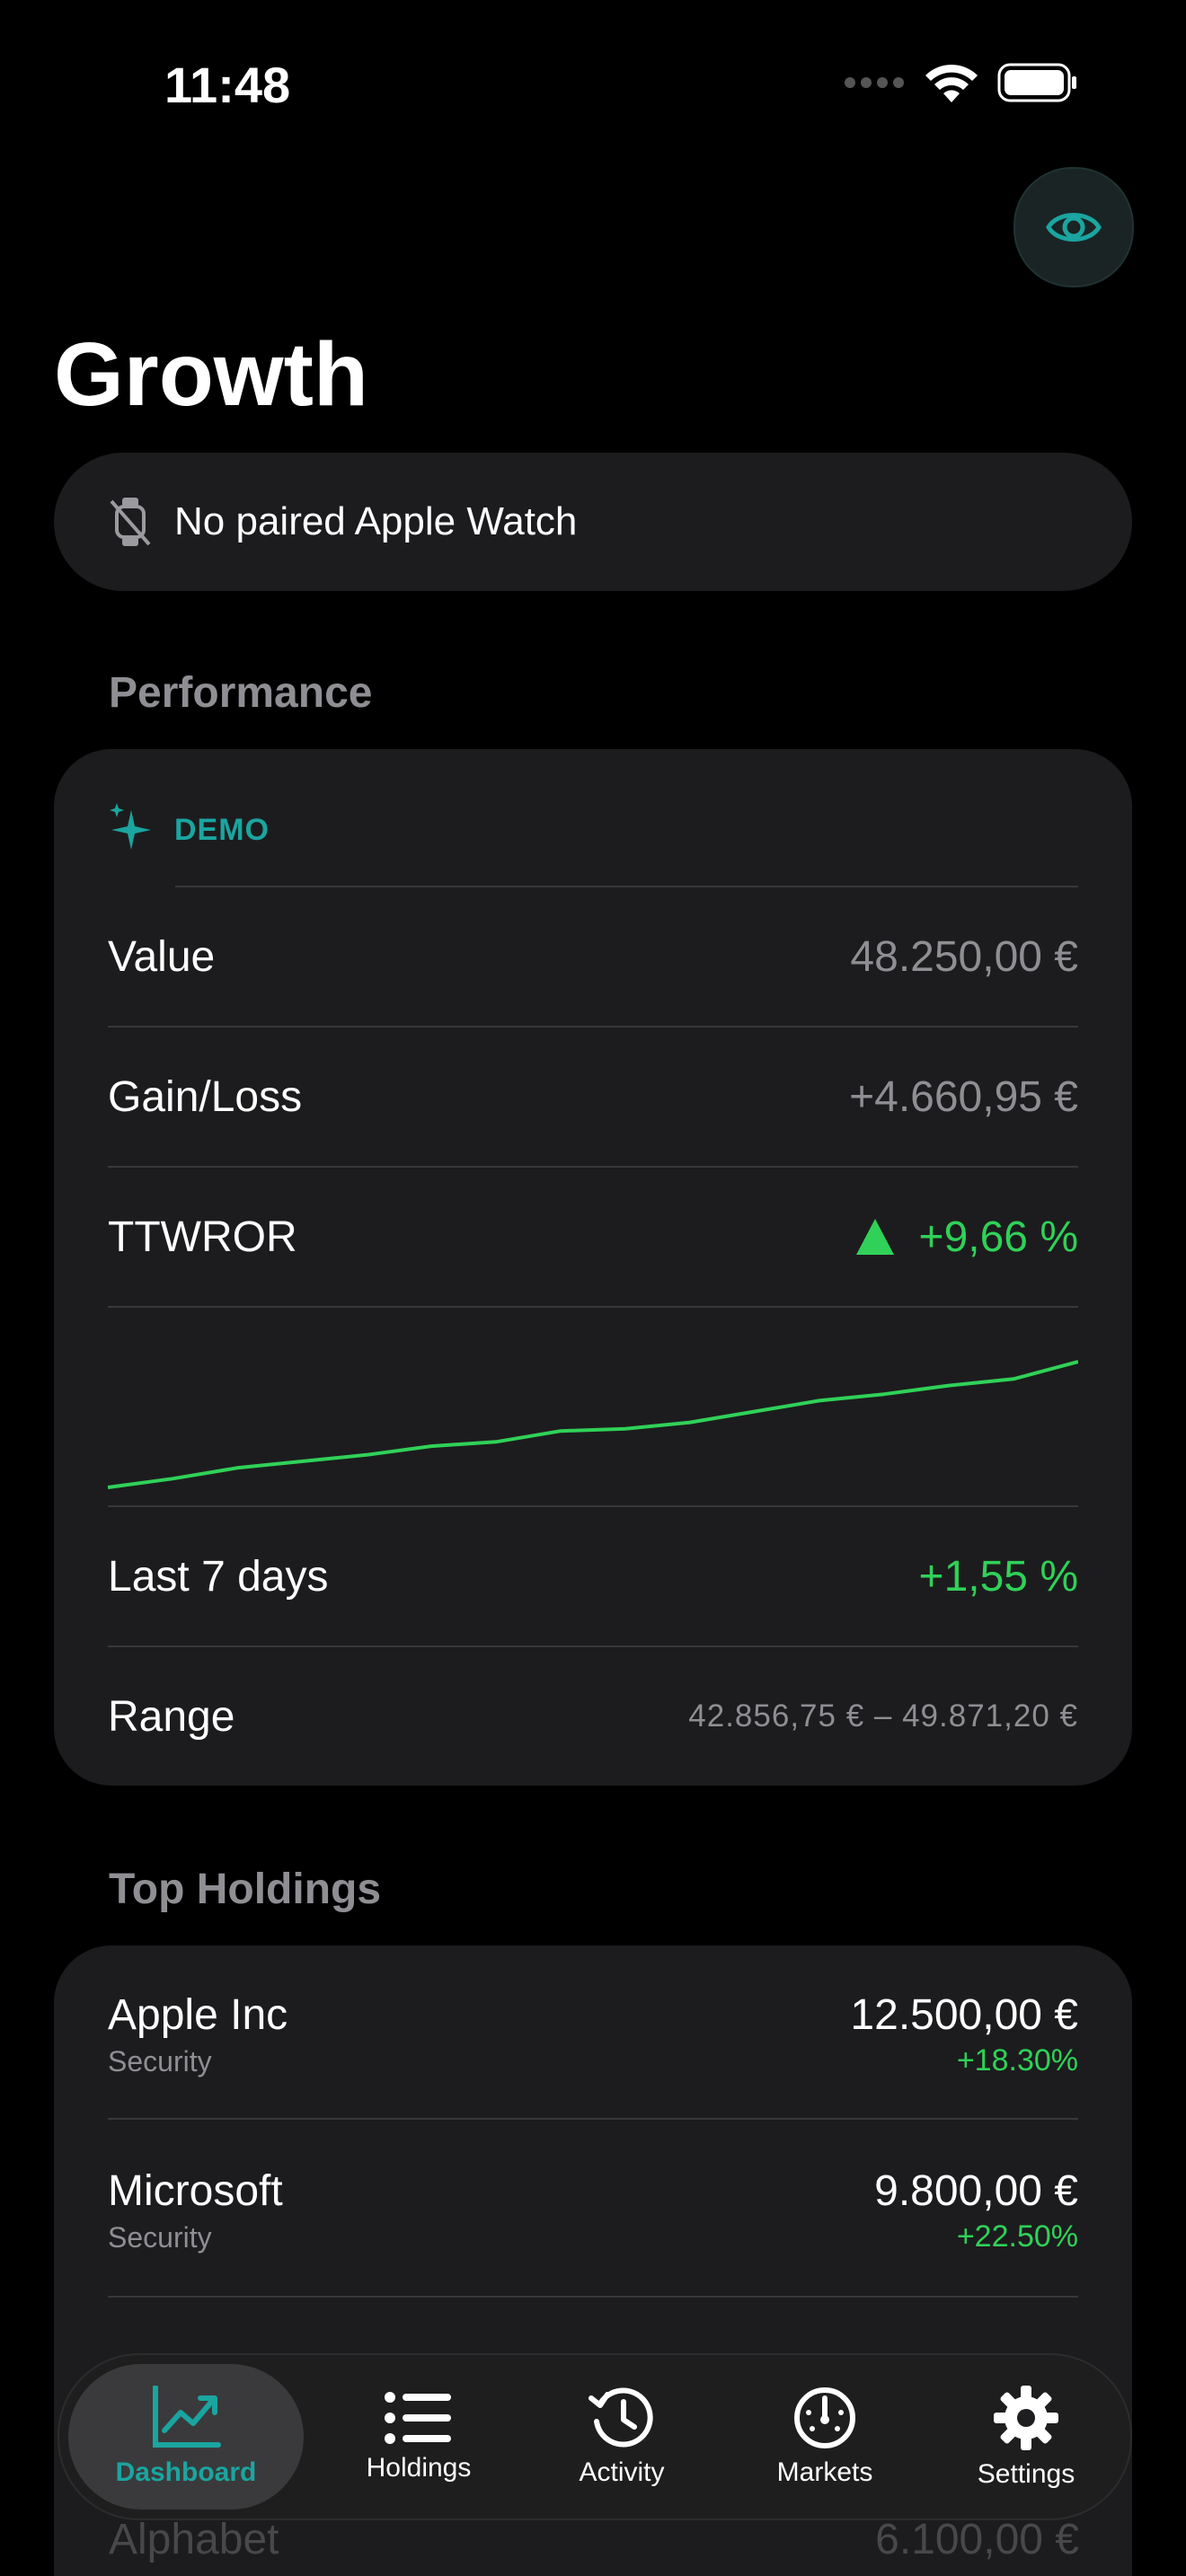  Describe the element at coordinates (227, 85) in the screenshot. I see `status-time: 11:48` at that location.